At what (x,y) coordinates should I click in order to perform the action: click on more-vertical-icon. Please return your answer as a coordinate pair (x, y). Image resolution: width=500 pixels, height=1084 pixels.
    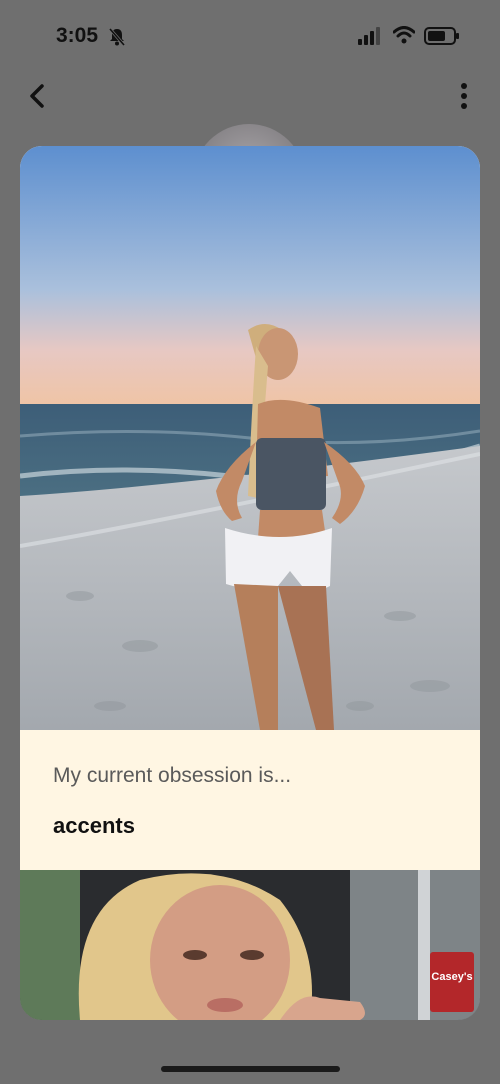
    Looking at the image, I should click on (464, 96).